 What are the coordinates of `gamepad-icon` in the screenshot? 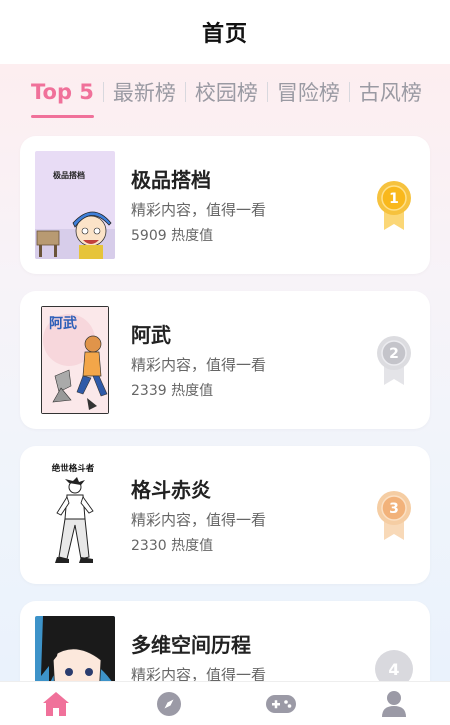 It's located at (281, 703).